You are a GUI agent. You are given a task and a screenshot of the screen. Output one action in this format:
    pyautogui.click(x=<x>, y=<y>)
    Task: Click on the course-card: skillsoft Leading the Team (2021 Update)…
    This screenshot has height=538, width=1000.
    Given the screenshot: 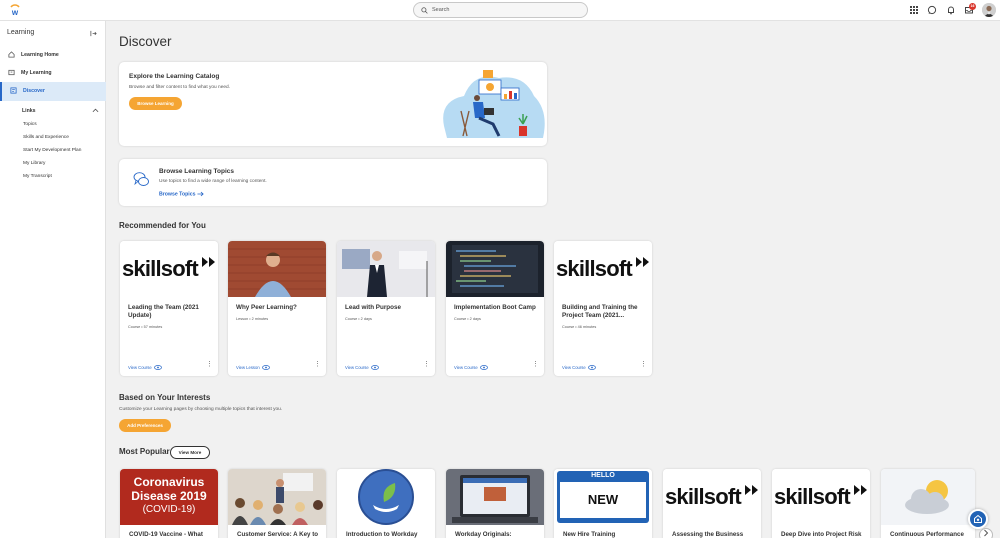 What is the action you would take?
    pyautogui.click(x=169, y=308)
    